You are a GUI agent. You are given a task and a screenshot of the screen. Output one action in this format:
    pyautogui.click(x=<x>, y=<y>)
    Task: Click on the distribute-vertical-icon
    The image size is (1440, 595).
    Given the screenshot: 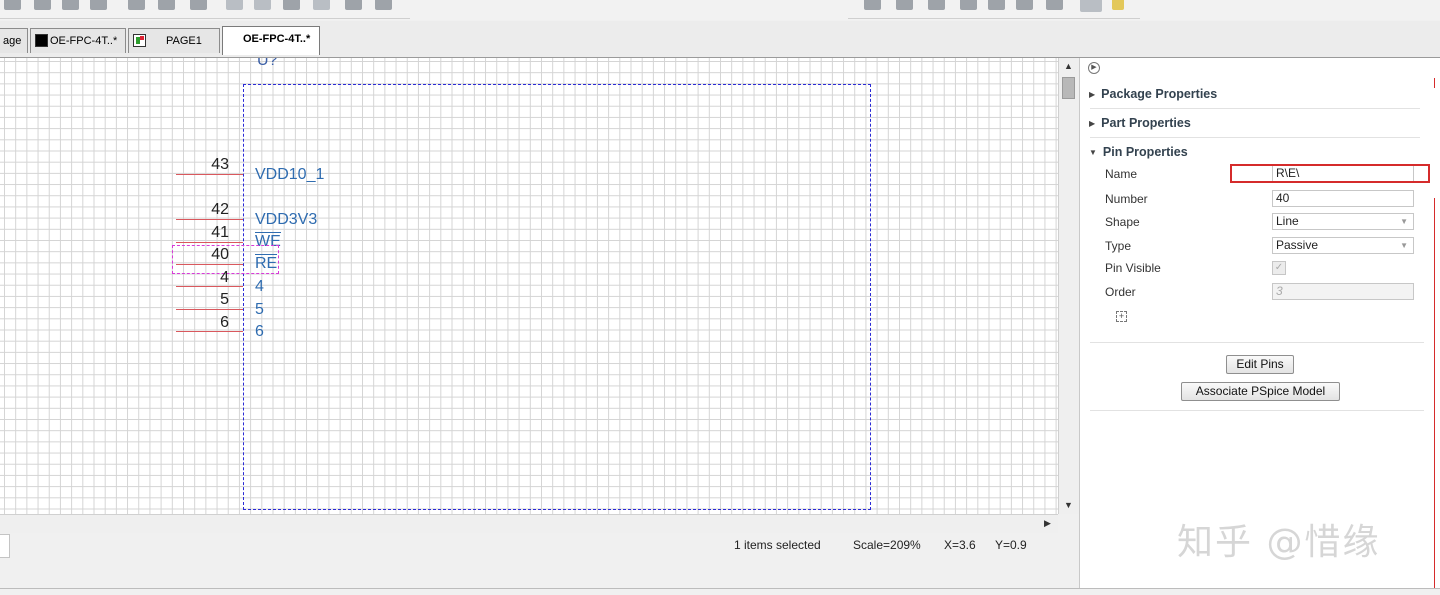 What is the action you would take?
    pyautogui.click(x=1054, y=5)
    